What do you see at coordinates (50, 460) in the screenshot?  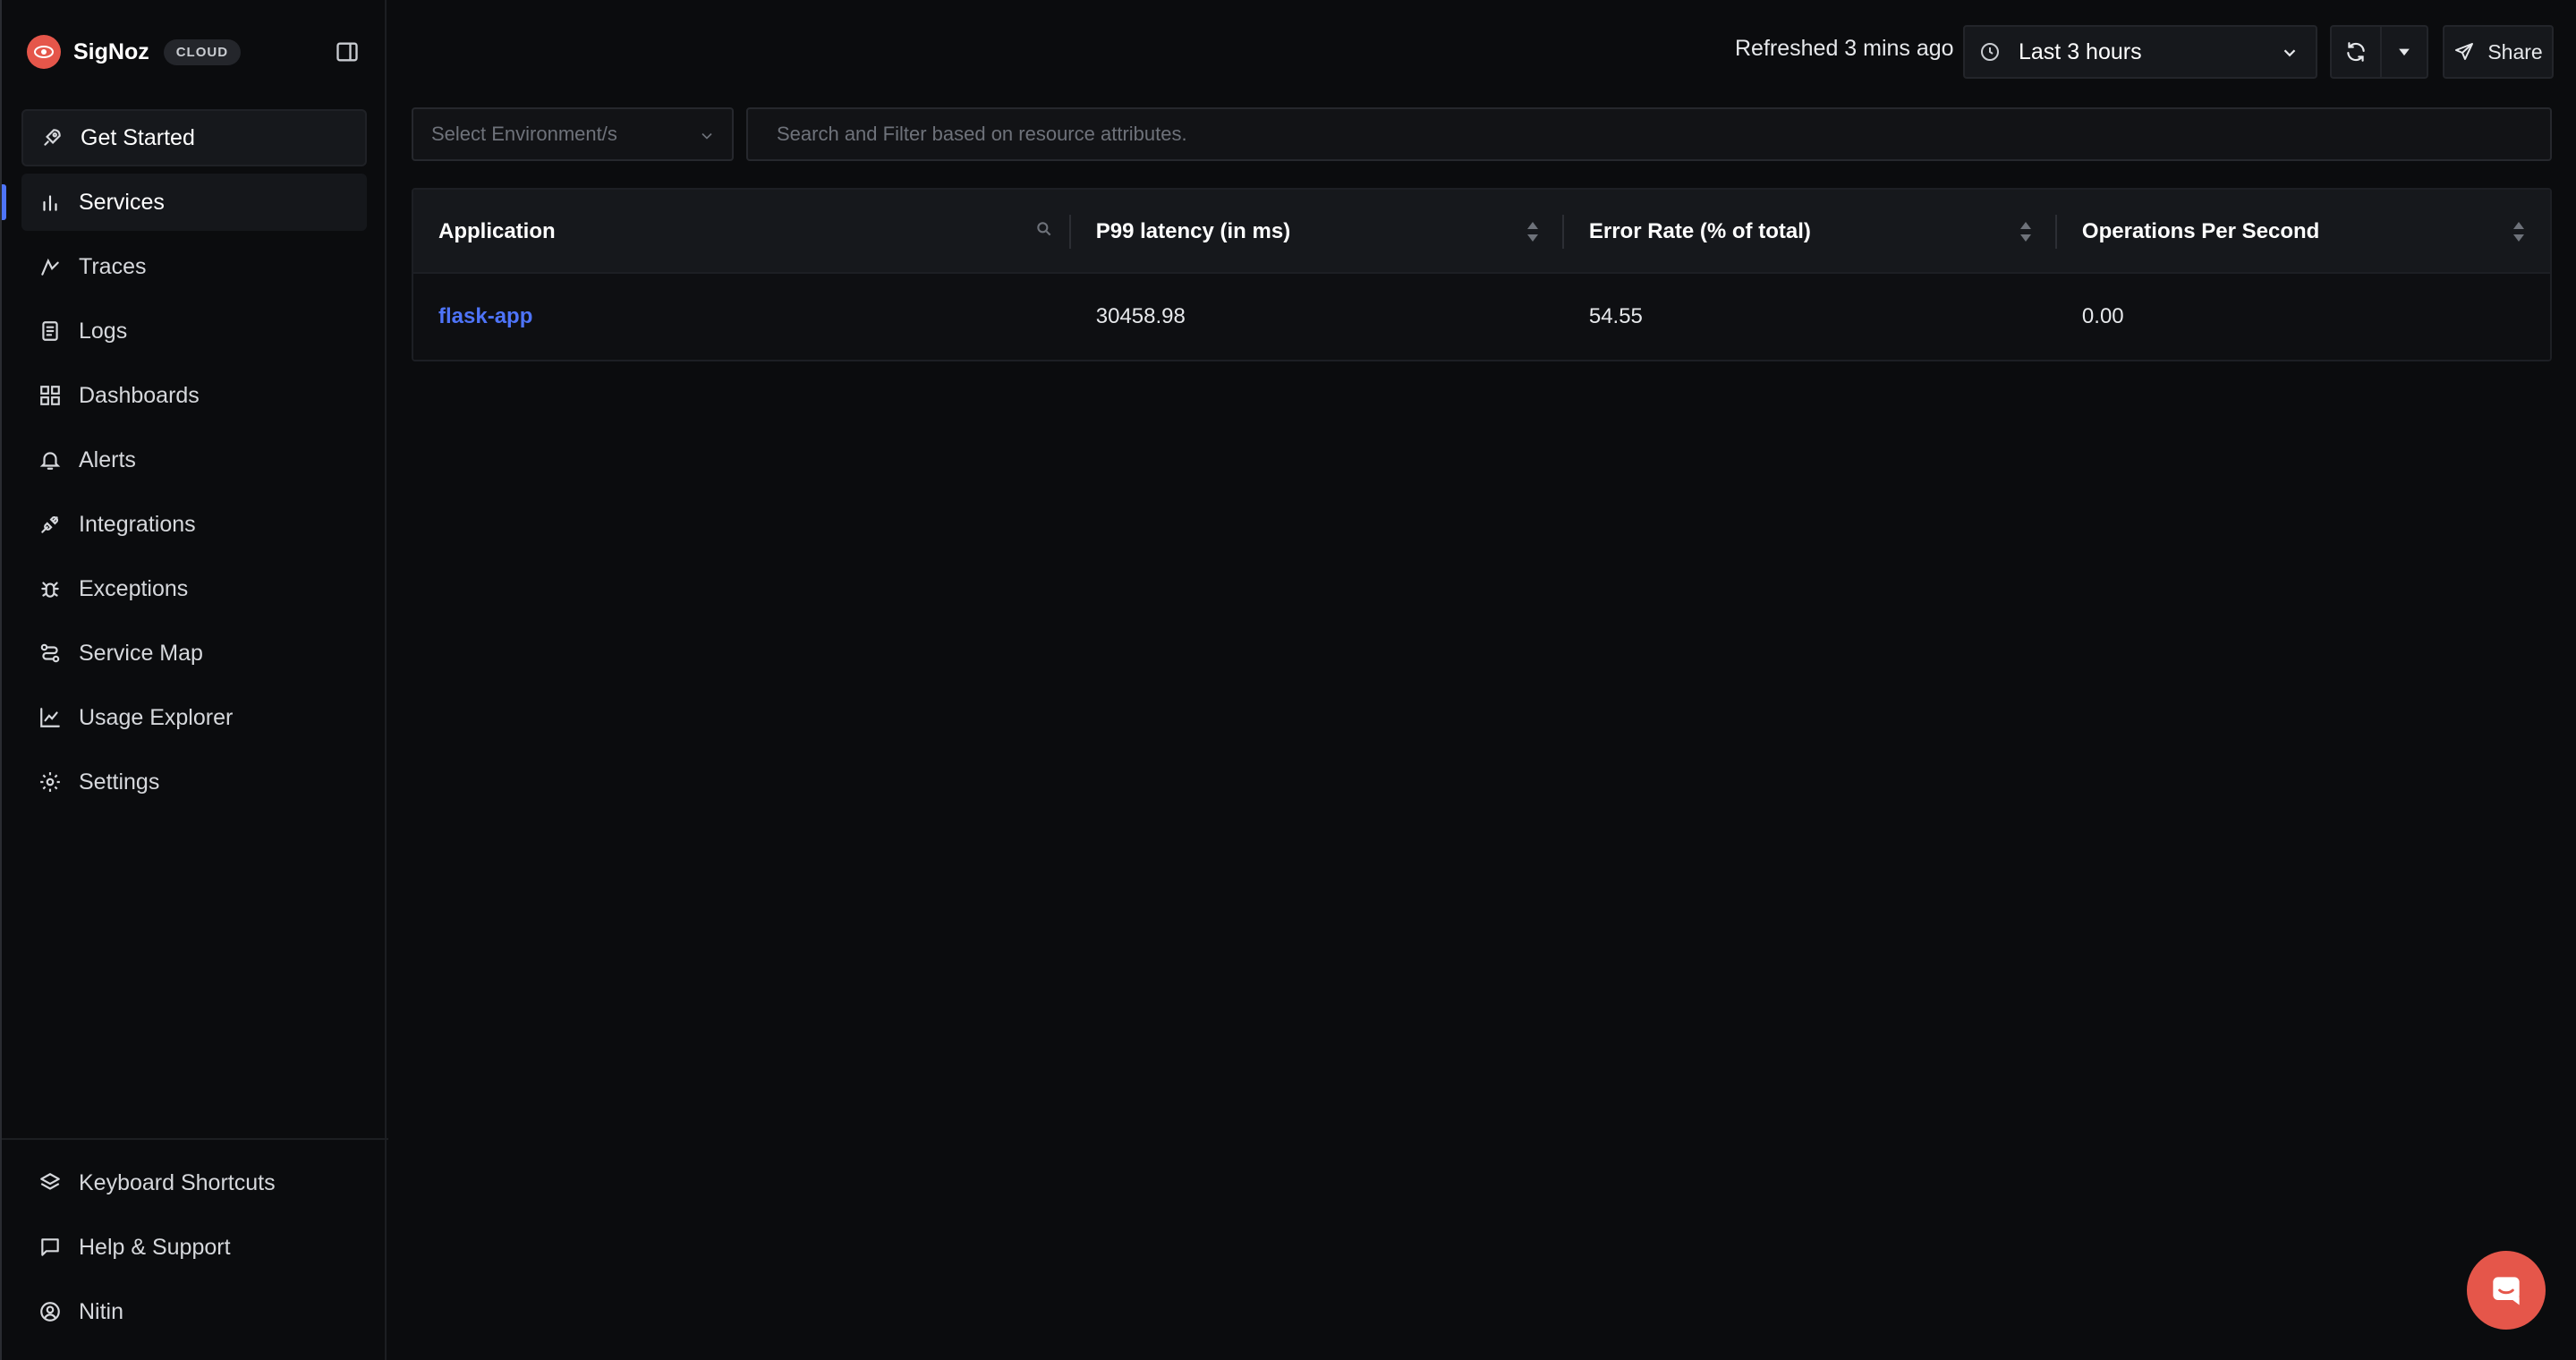 I see `bell-icon` at bounding box center [50, 460].